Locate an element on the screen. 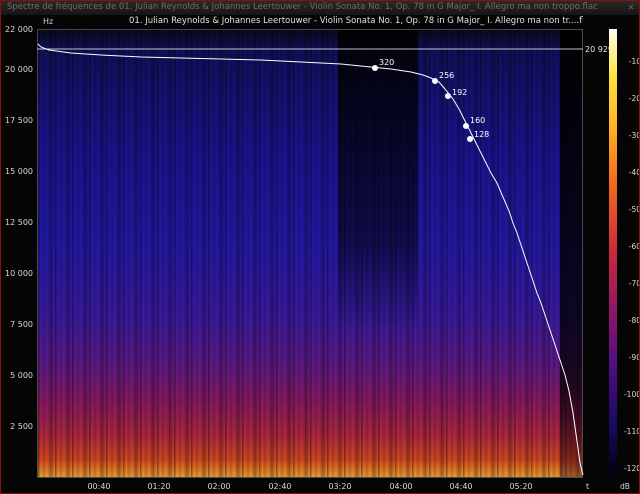 The height and width of the screenshot is (494, 640). y-axis-unit: Hz is located at coordinates (48, 21).